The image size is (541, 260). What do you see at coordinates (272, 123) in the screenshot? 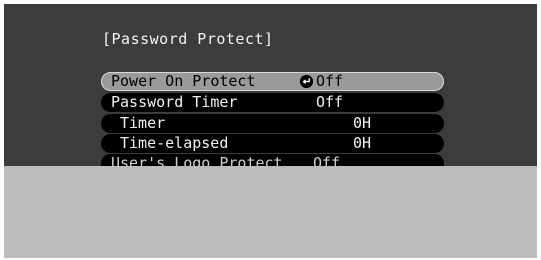
I see `menu-item-timer: Timer 0H` at bounding box center [272, 123].